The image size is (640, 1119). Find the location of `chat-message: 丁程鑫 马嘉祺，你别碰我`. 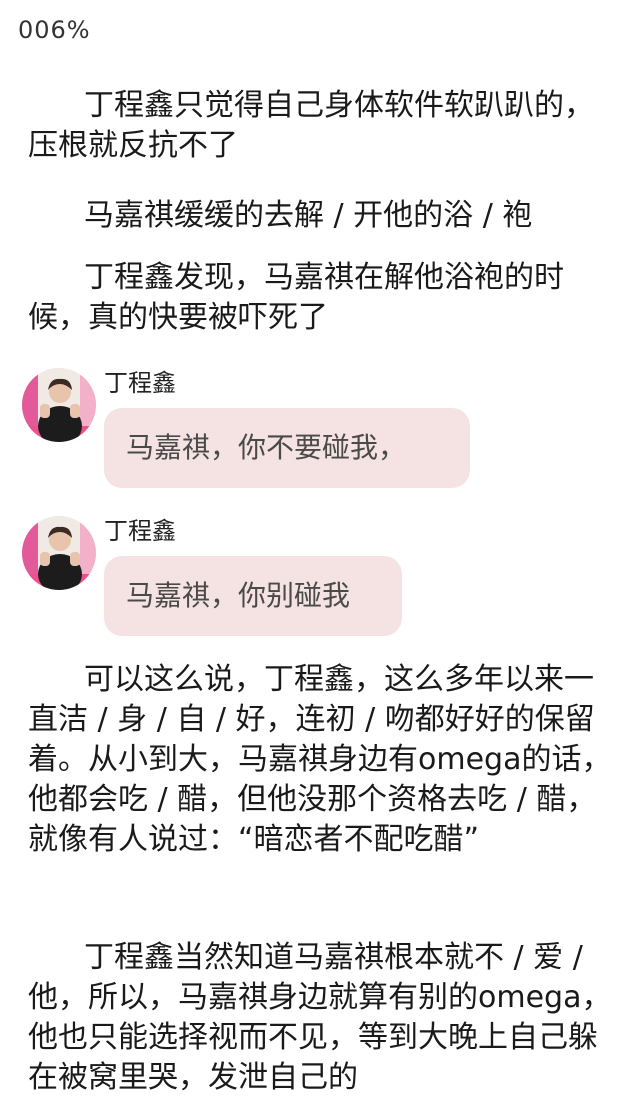

chat-message: 丁程鑫 马嘉祺，你别碰我 is located at coordinates (322, 578).